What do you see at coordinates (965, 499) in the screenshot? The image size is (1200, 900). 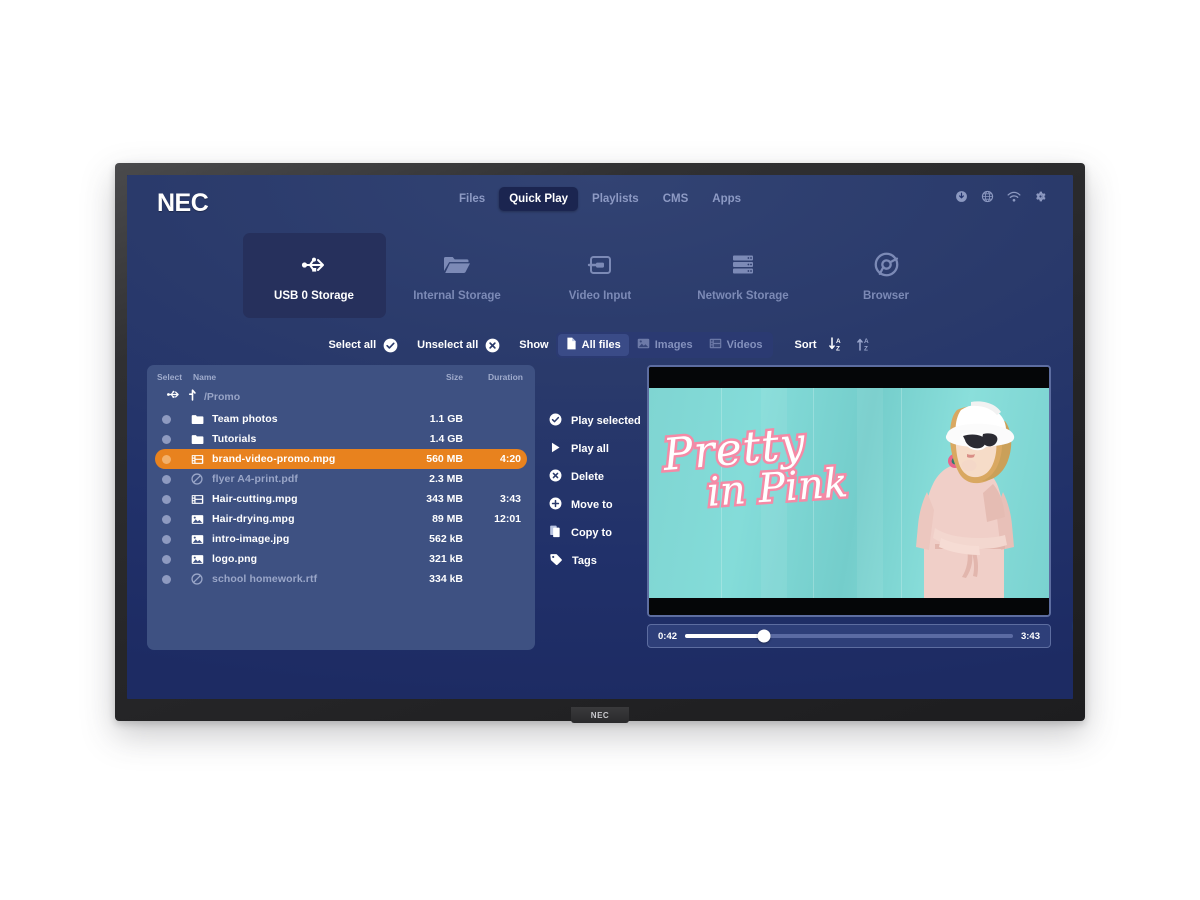 I see `model-photo` at bounding box center [965, 499].